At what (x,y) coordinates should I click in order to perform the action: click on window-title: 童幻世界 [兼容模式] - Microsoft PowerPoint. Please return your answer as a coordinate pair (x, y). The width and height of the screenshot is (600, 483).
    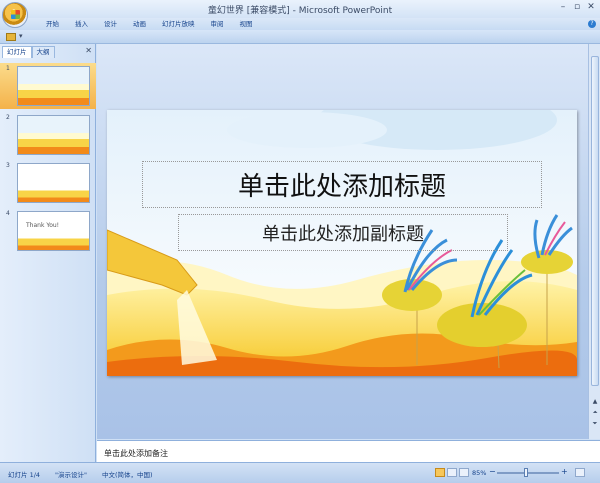
    Looking at the image, I should click on (300, 11).